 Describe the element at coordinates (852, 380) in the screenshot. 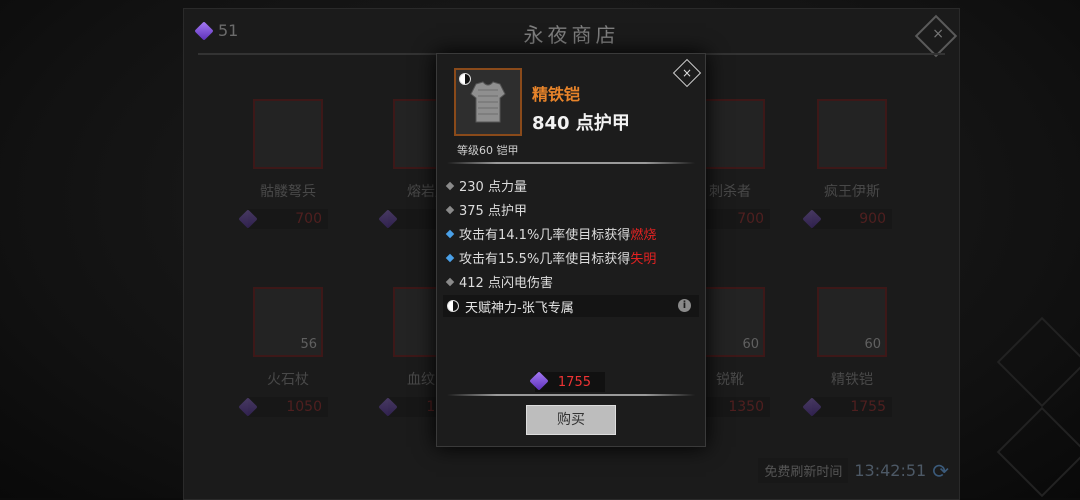

I see `item-name: 精铁铠` at that location.